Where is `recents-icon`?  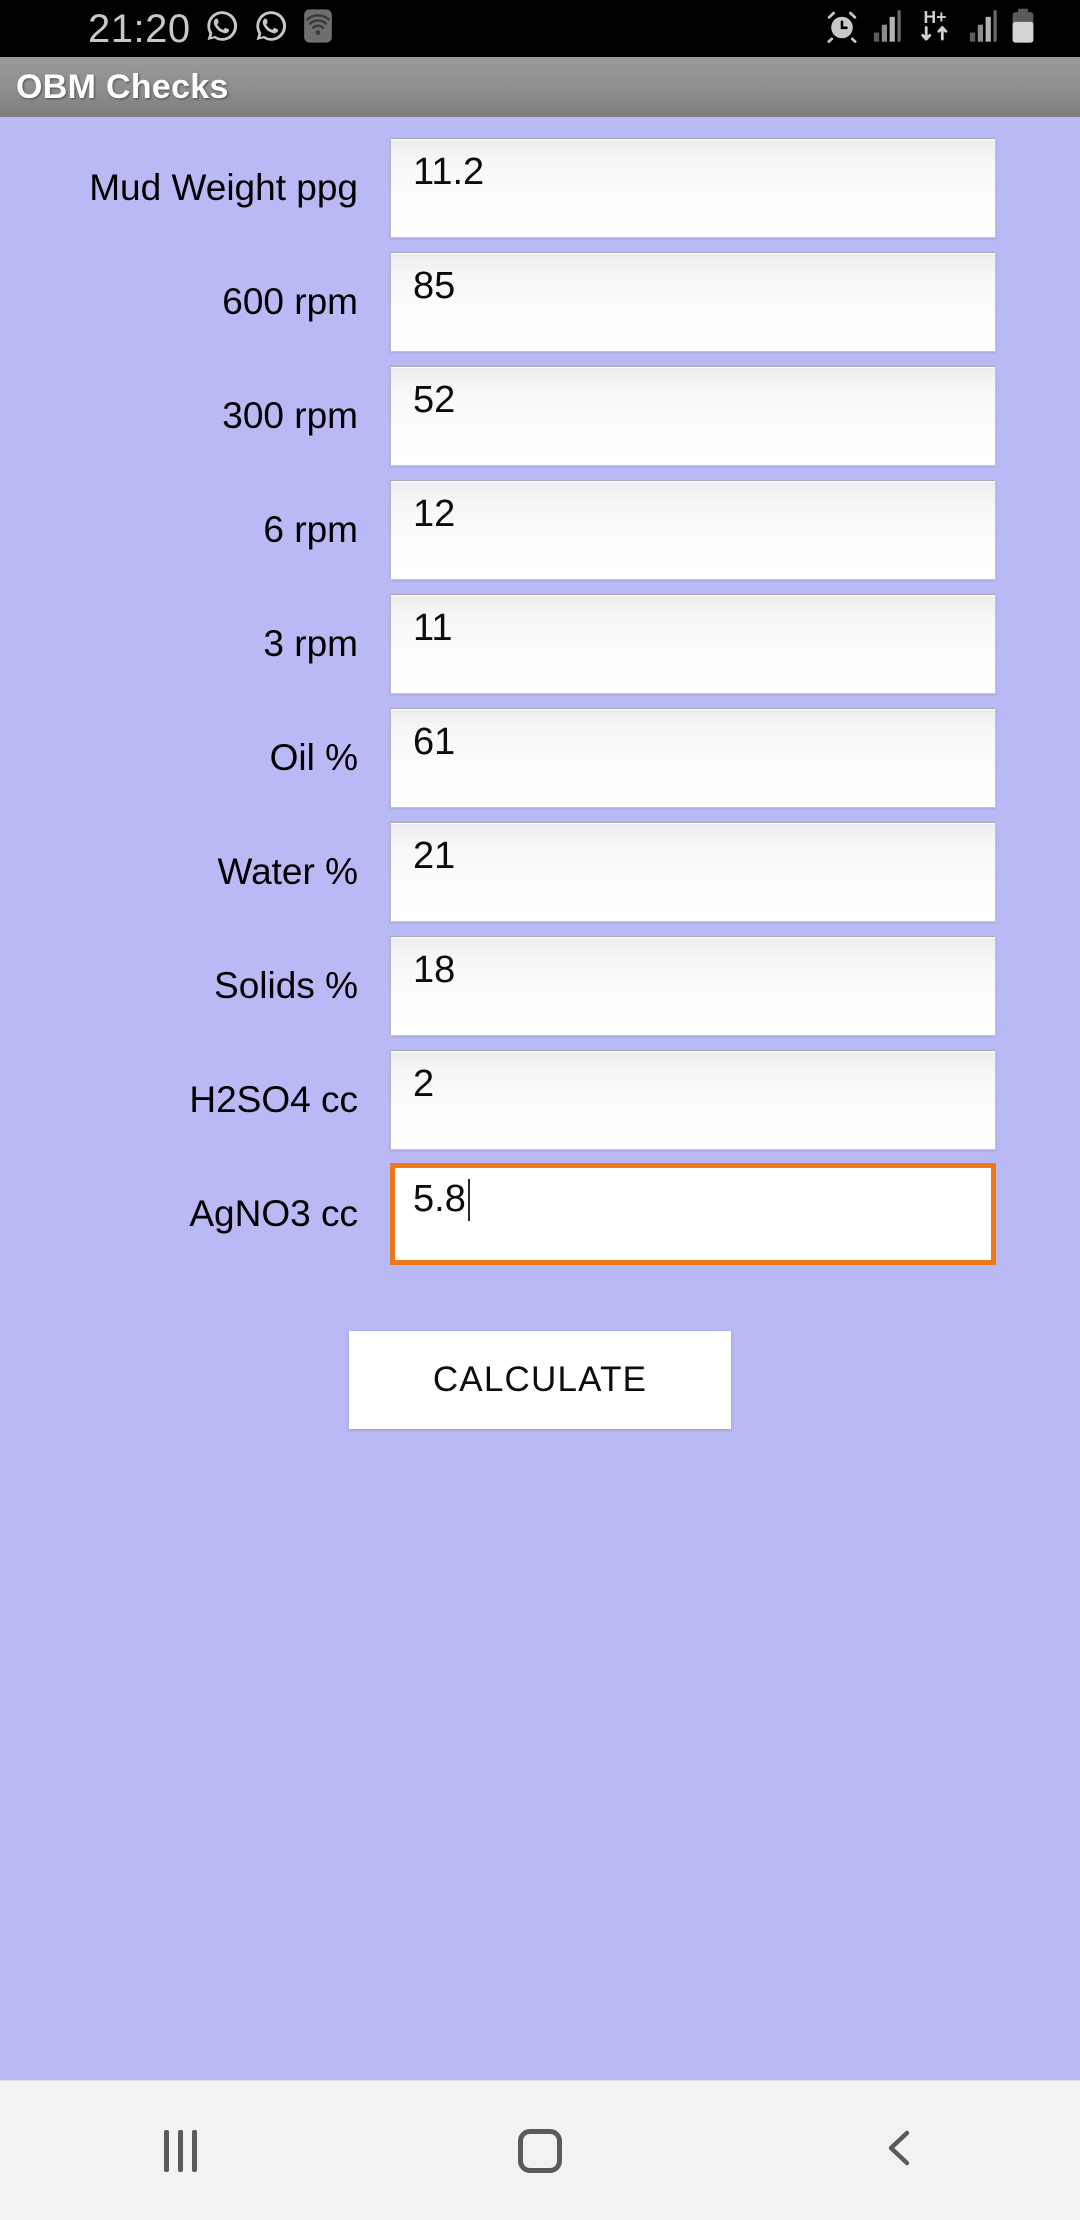
recents-icon is located at coordinates (180, 2150).